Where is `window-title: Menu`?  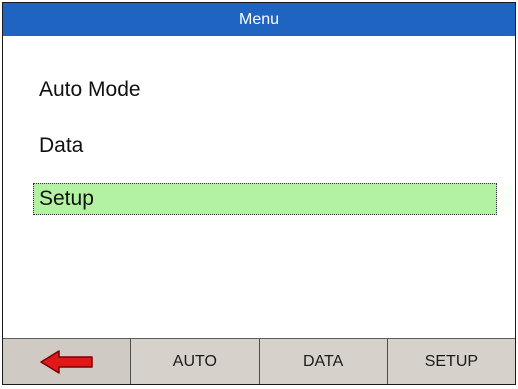 window-title: Menu is located at coordinates (259, 19).